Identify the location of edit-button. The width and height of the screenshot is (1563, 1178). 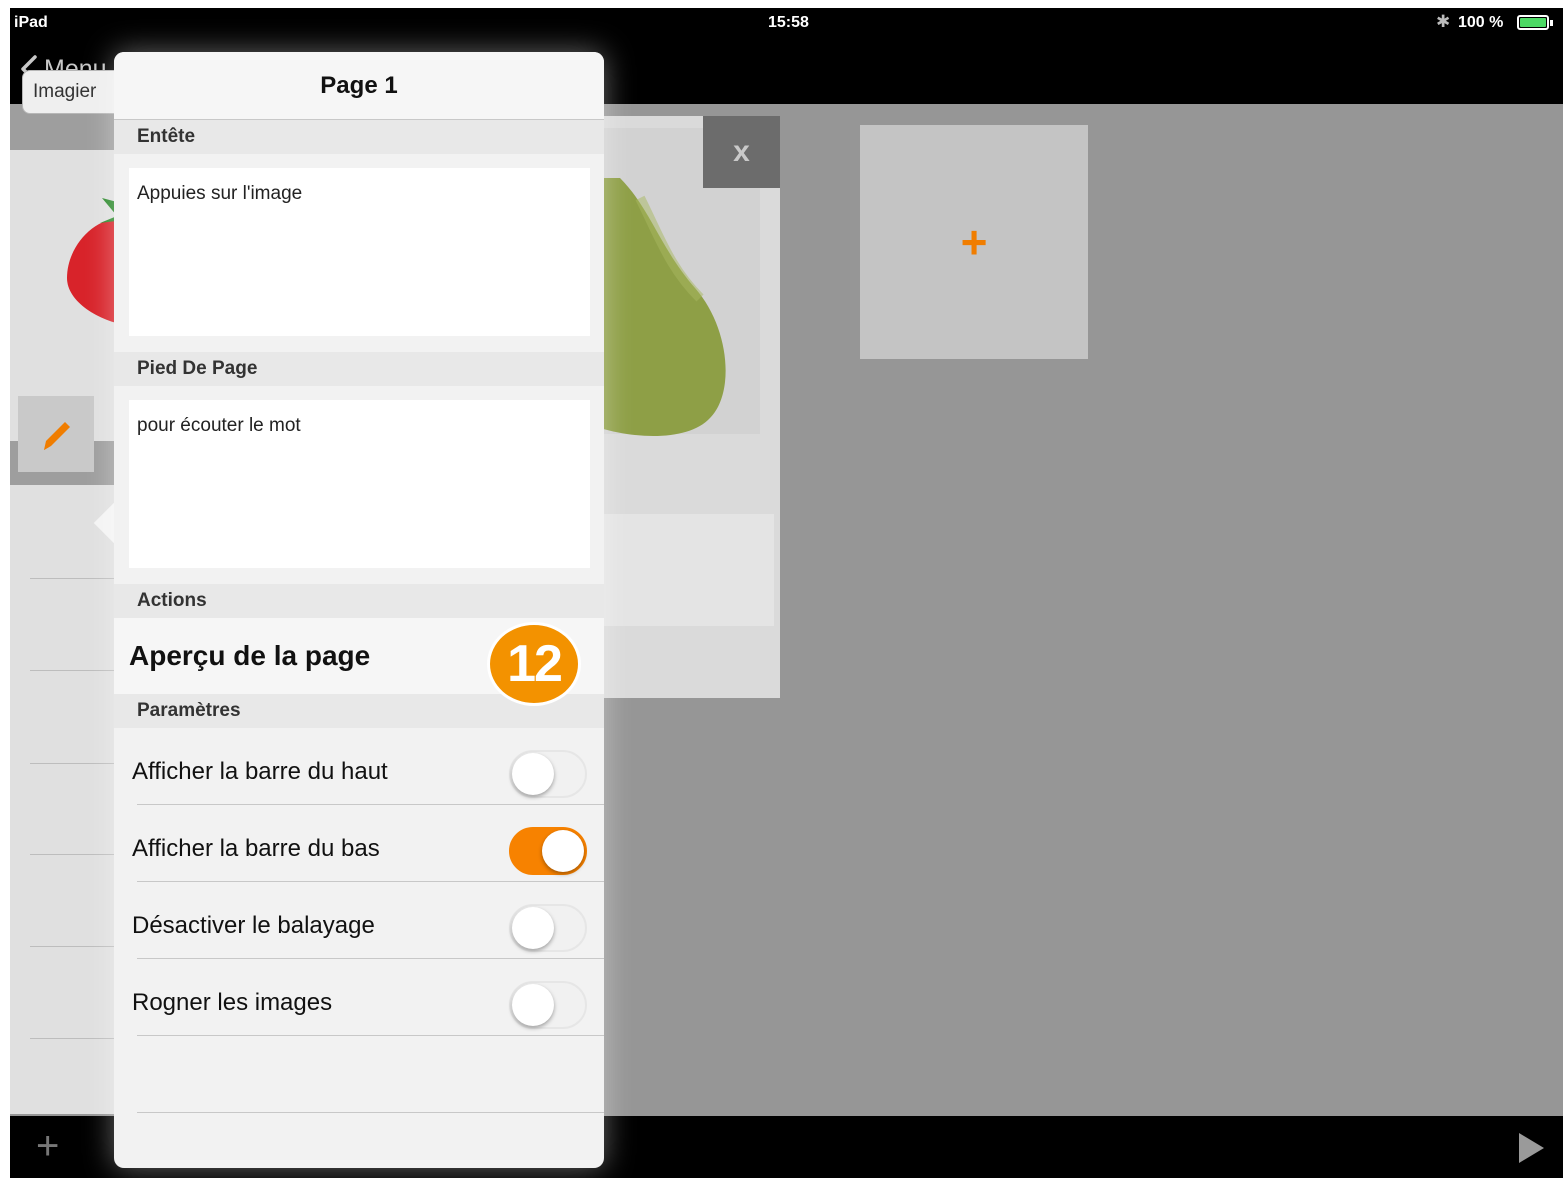
(56, 434).